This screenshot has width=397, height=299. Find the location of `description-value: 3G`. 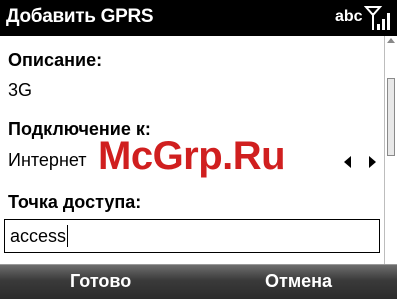

description-value: 3G is located at coordinates (20, 90).